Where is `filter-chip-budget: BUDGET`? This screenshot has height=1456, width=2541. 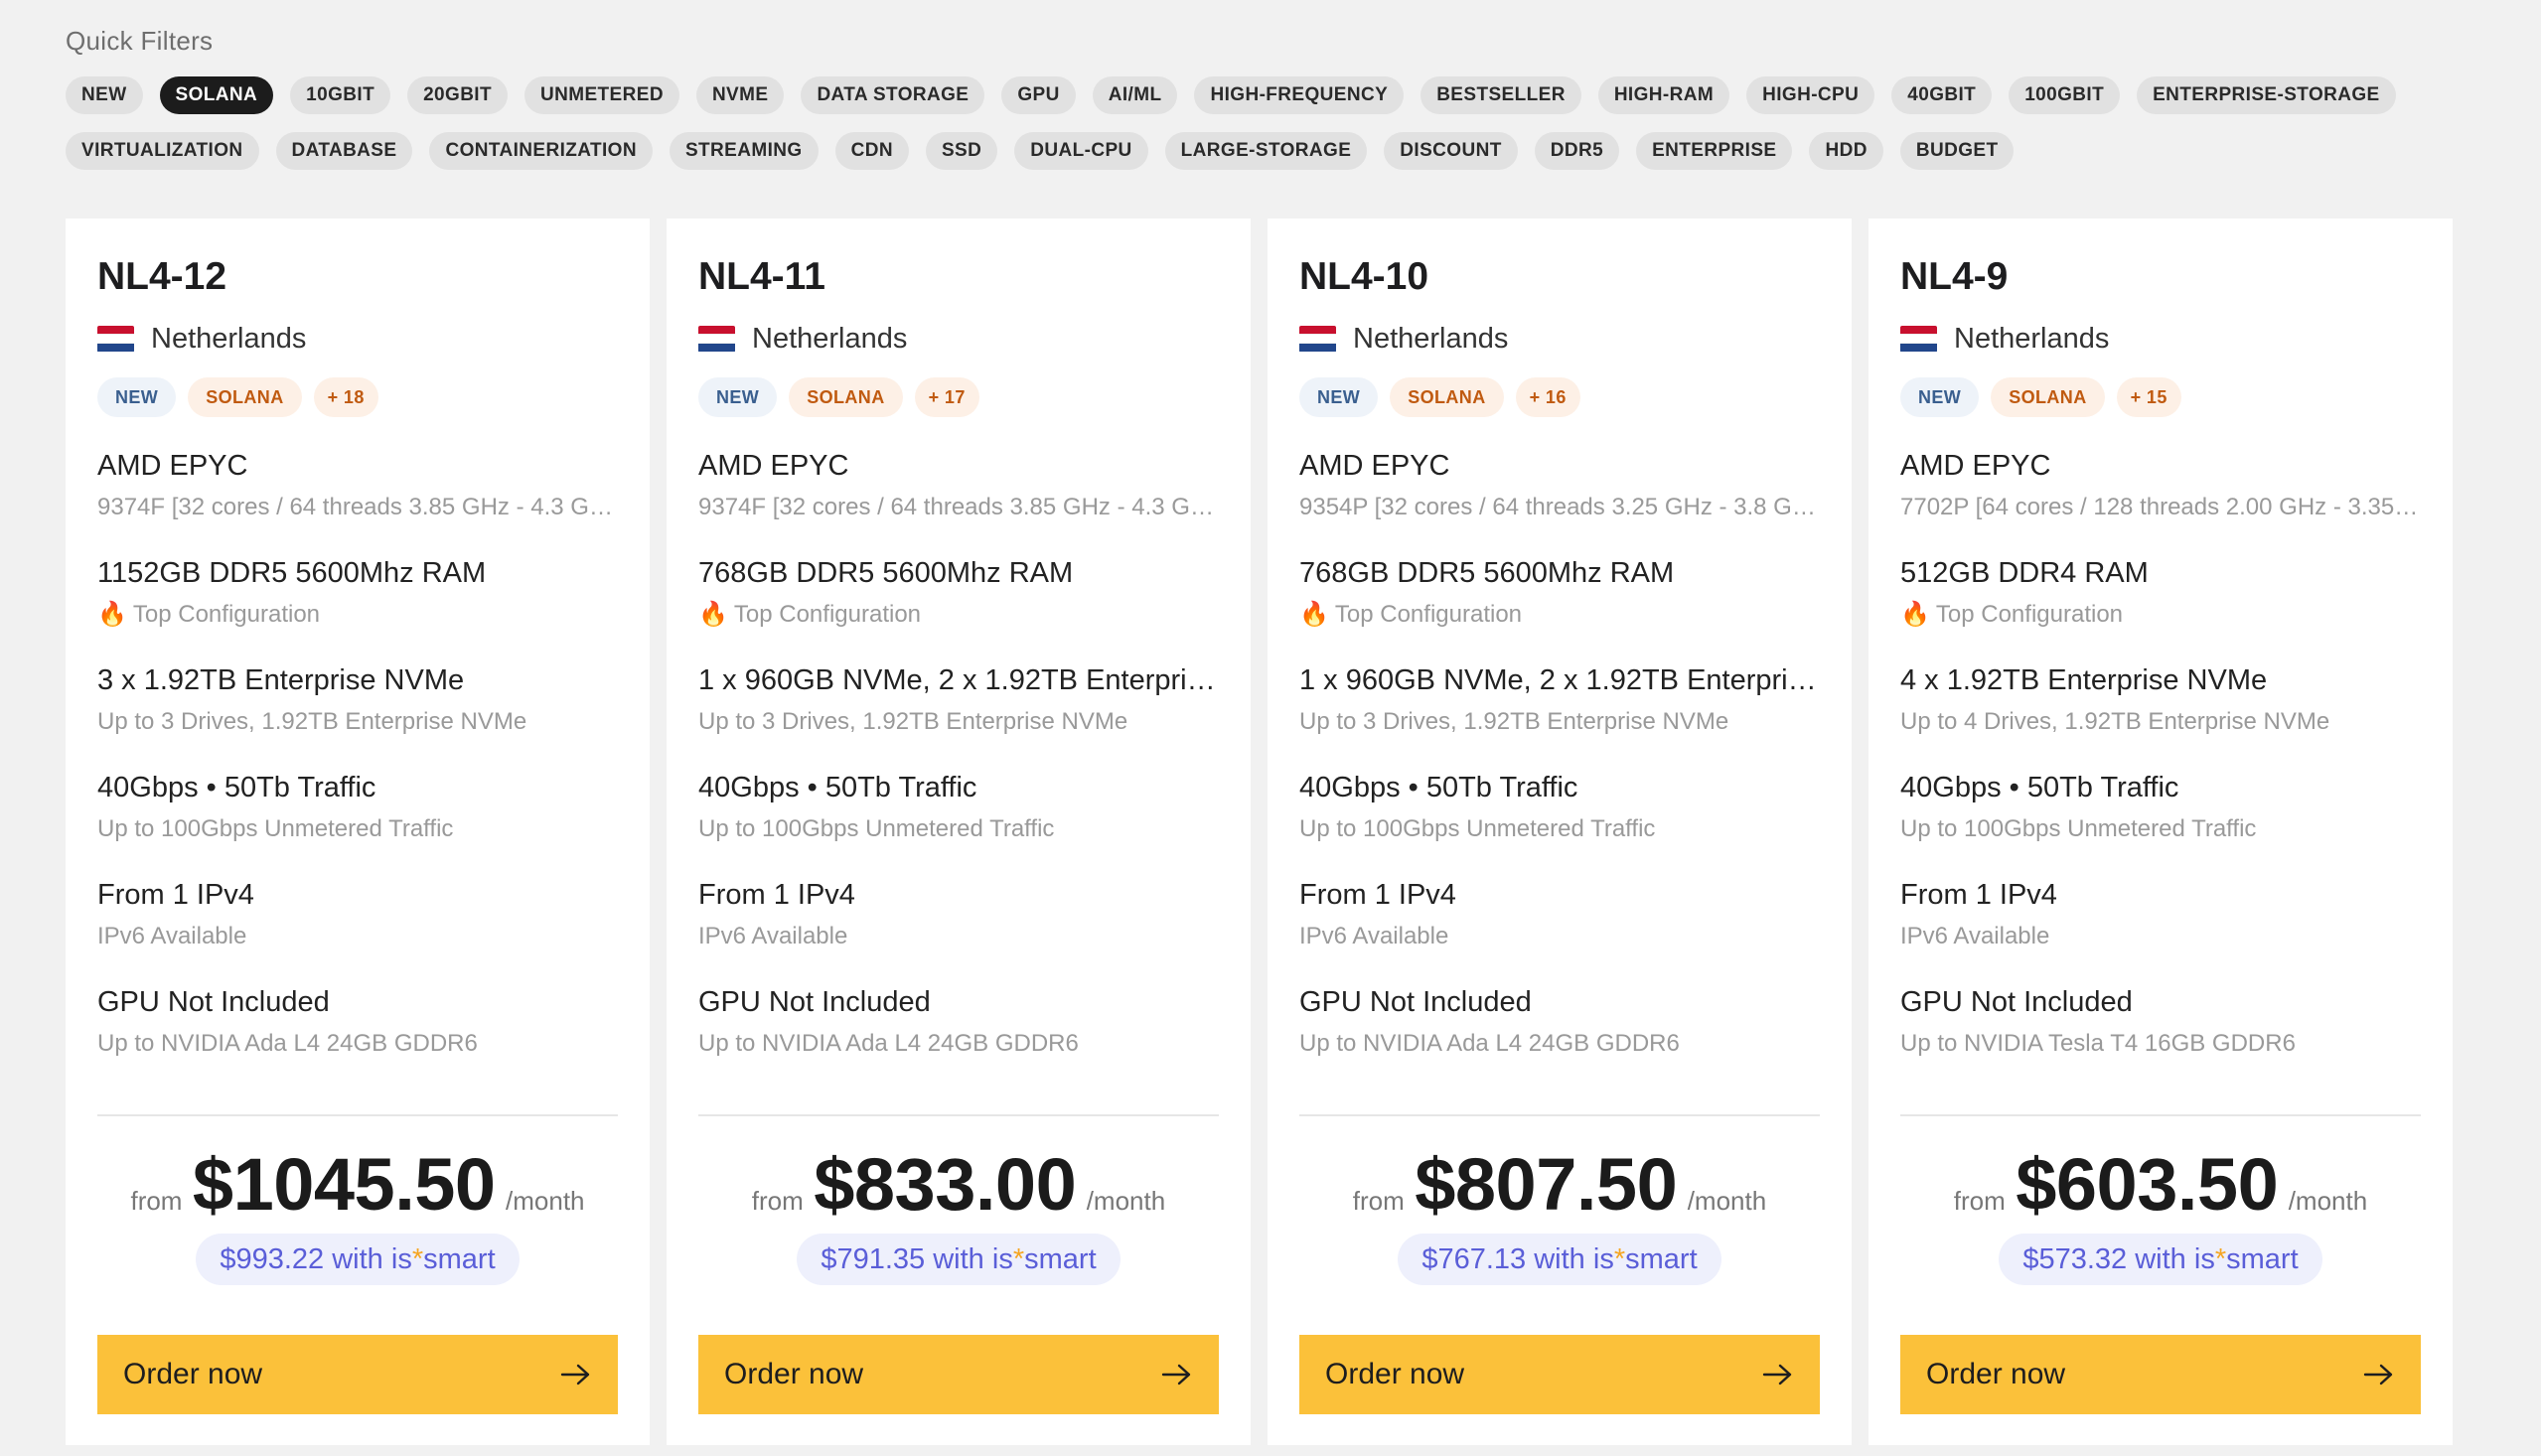 filter-chip-budget: BUDGET is located at coordinates (1957, 151).